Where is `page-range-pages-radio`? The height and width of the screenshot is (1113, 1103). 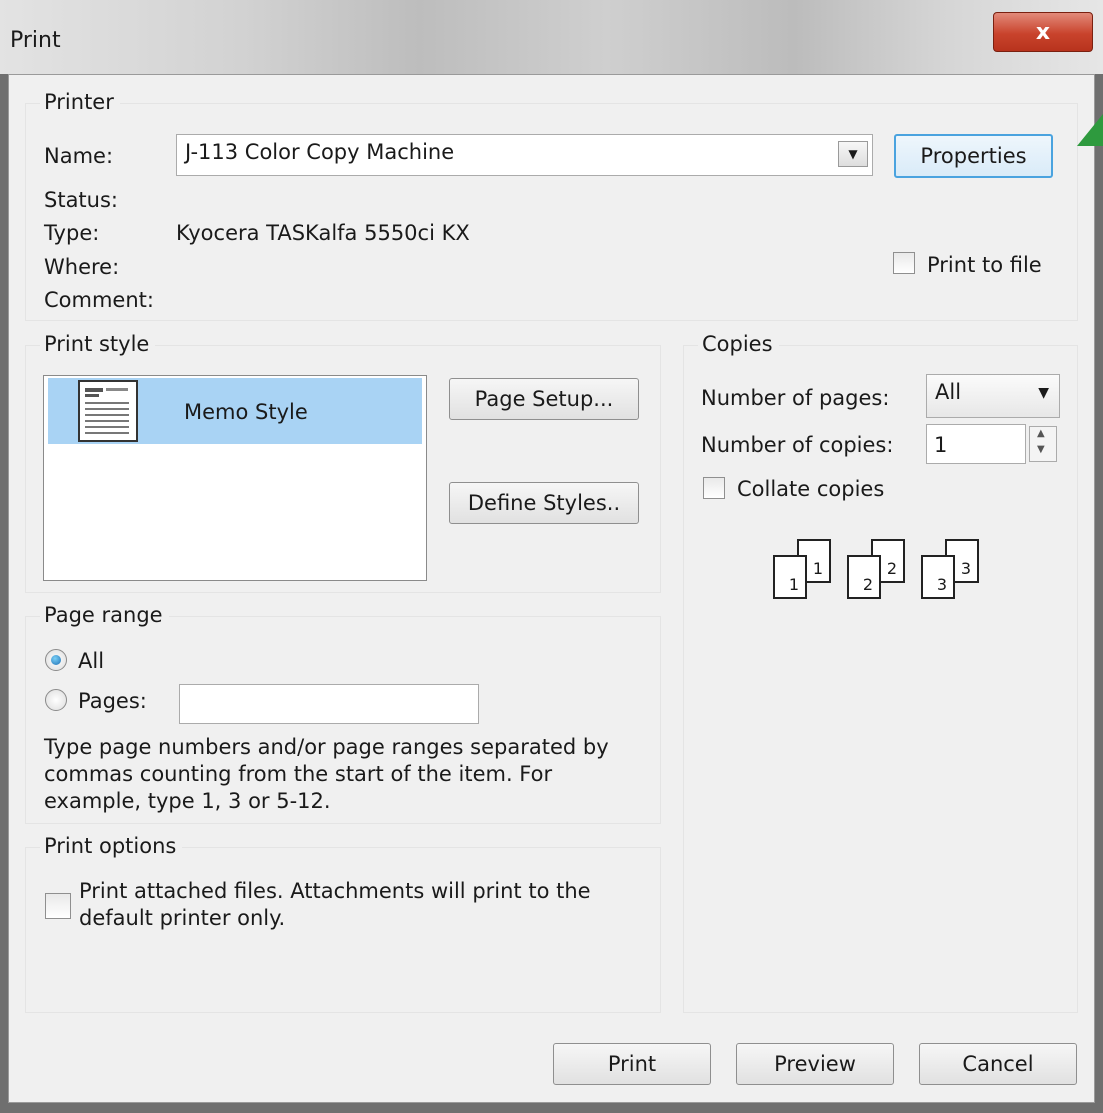
page-range-pages-radio is located at coordinates (56, 700).